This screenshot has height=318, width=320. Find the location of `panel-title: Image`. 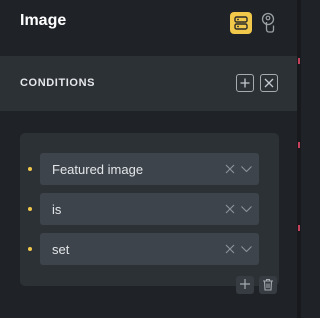

panel-title: Image is located at coordinates (43, 20).